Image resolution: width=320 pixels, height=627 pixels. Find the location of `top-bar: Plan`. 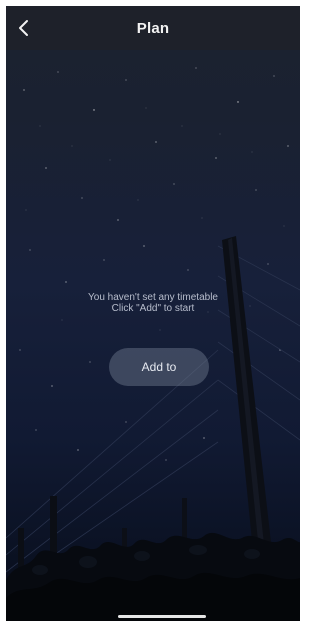

top-bar: Plan is located at coordinates (153, 28).